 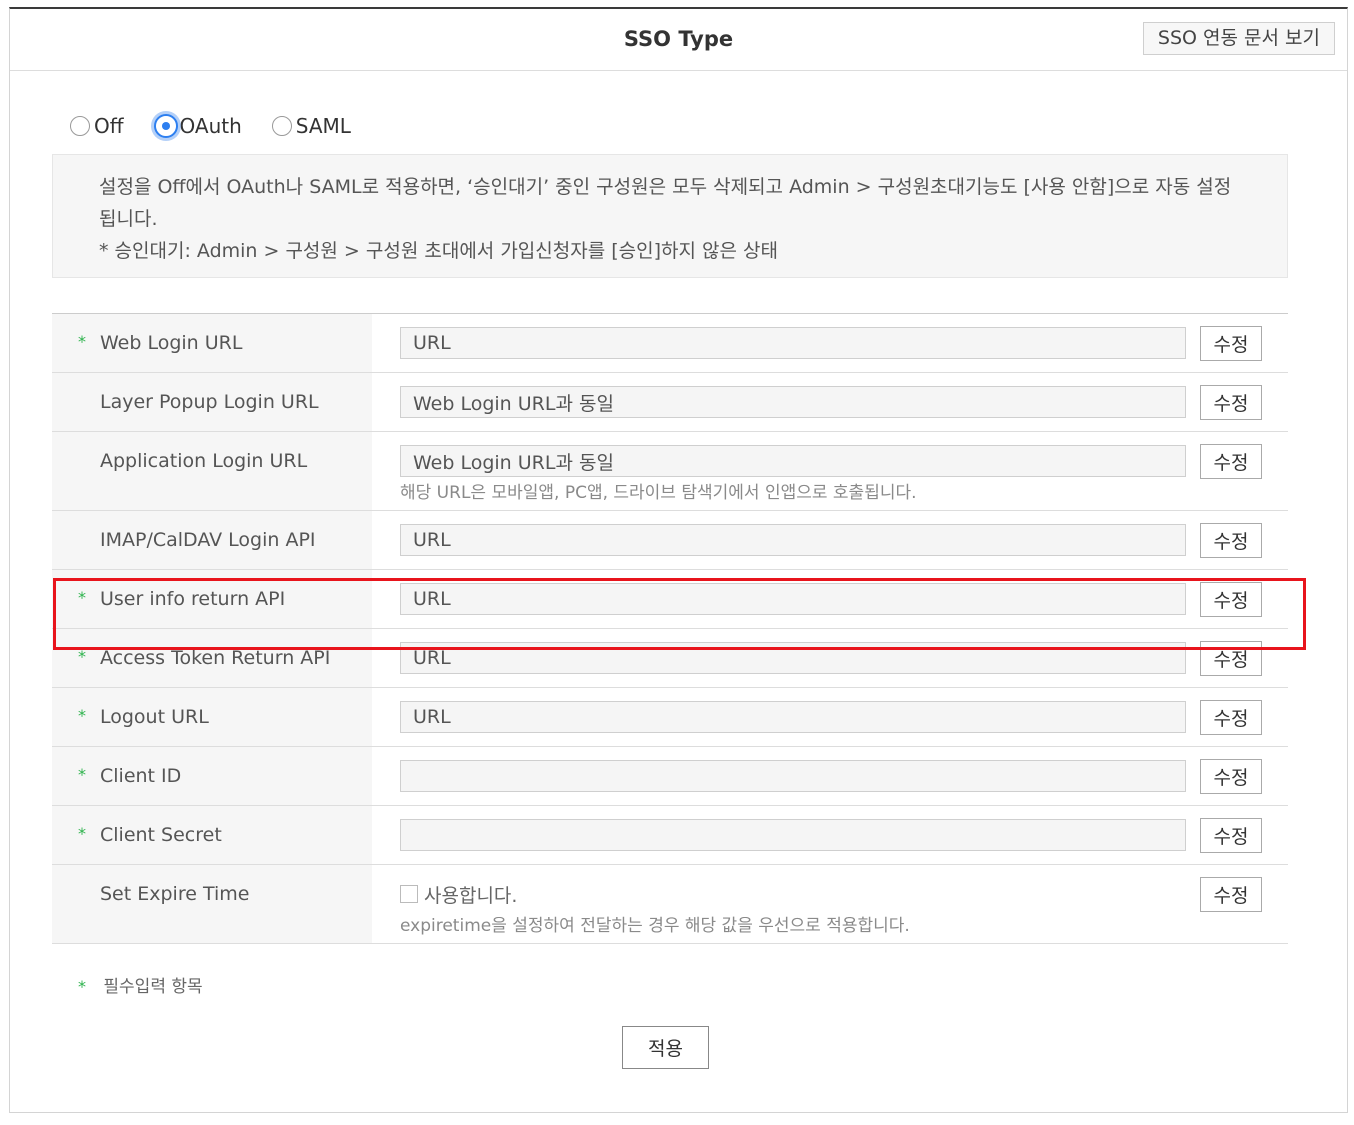 I want to click on web-login-url-input, so click(x=793, y=343).